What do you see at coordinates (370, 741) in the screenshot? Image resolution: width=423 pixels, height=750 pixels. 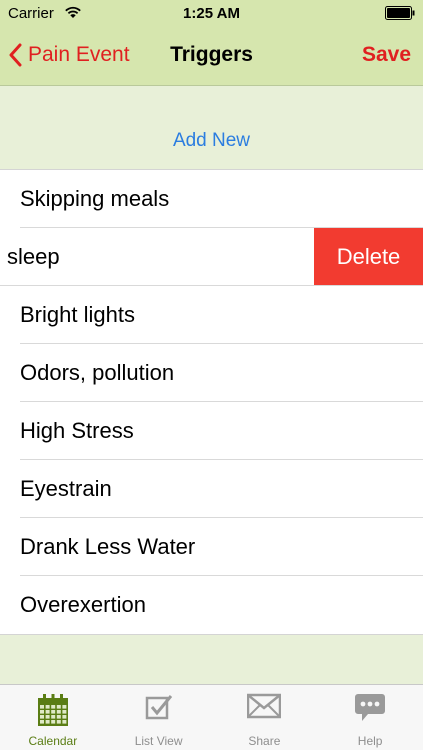 I see `tab-label: Help` at bounding box center [370, 741].